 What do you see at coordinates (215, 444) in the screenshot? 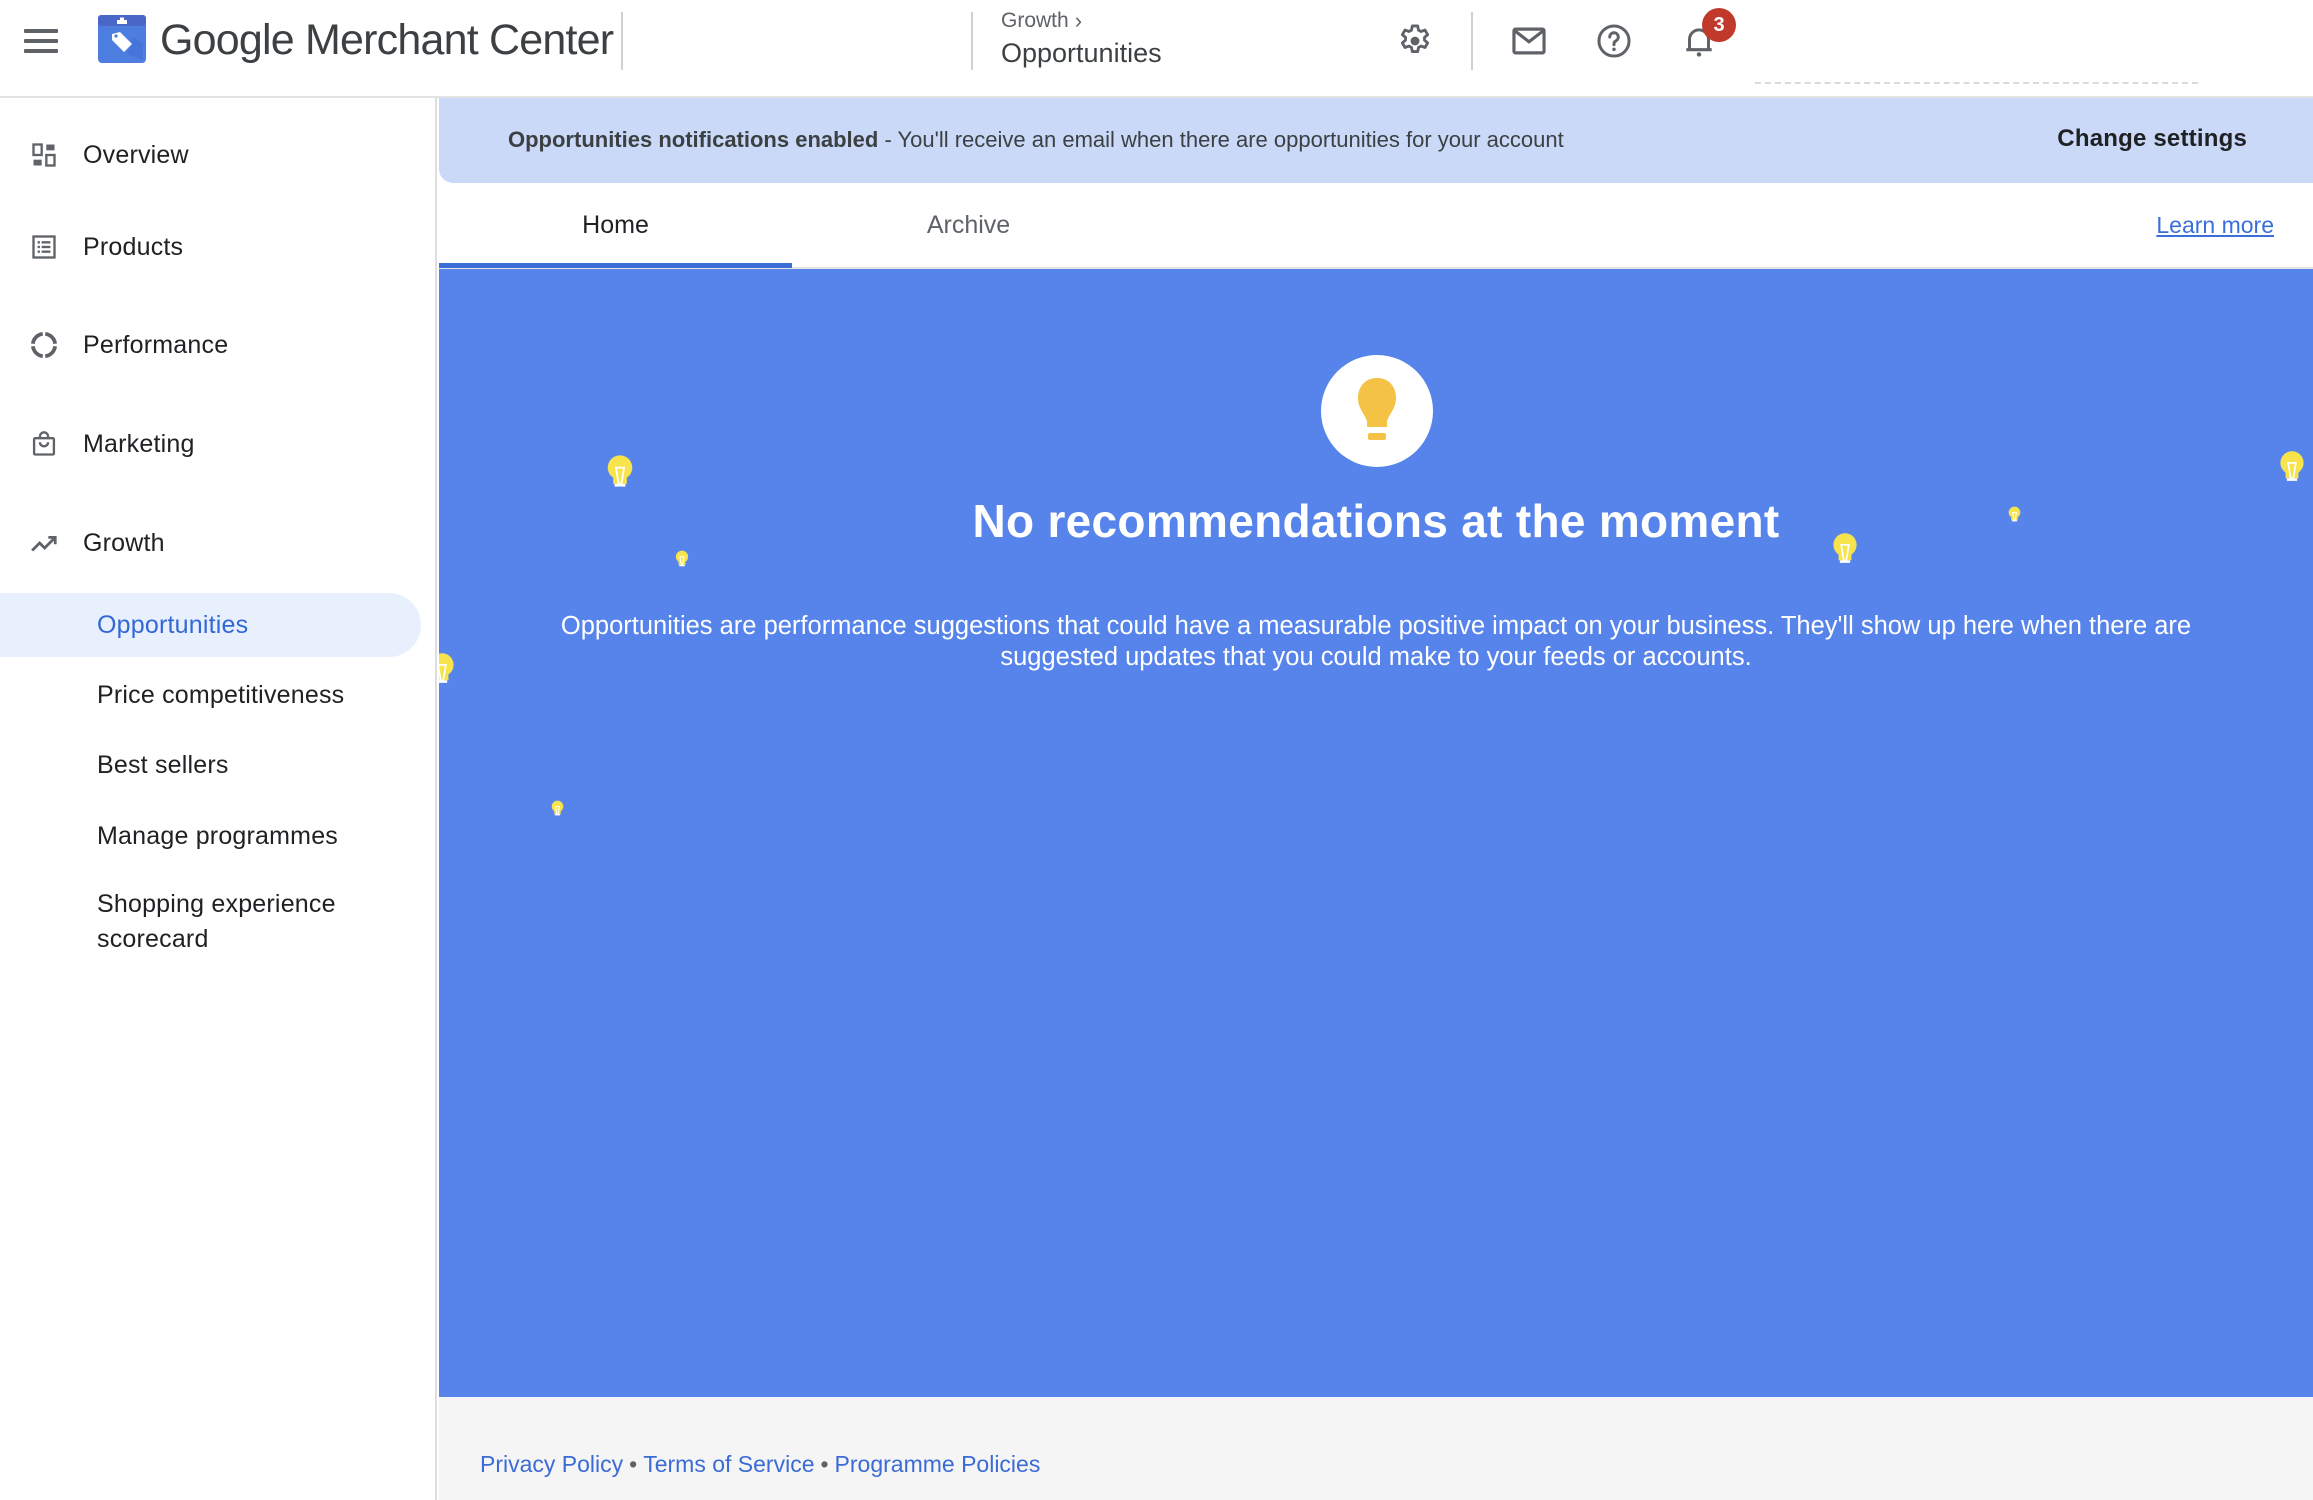
I see `sidebar-item-marketing: Marketing` at bounding box center [215, 444].